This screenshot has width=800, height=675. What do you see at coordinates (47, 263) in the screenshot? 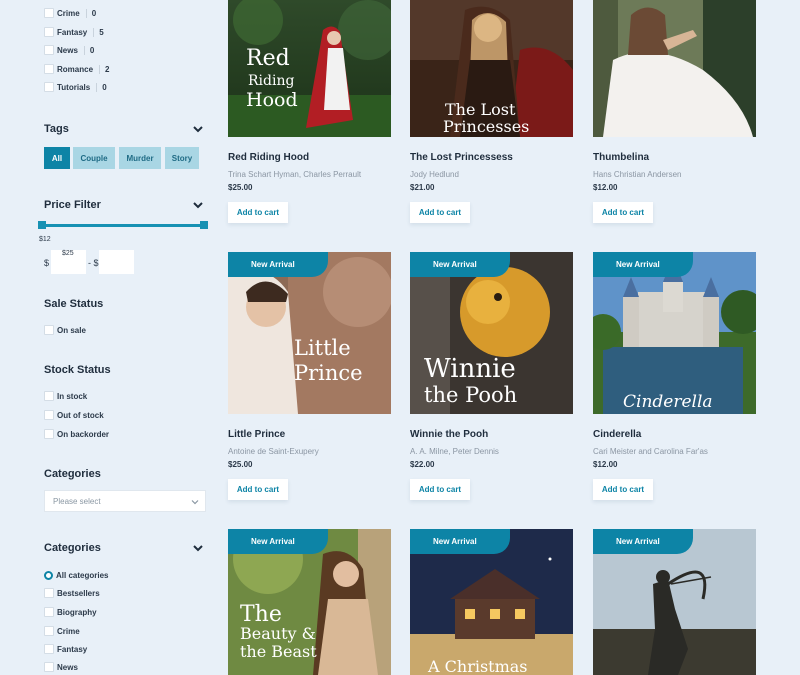
I see `currency-symbol: $` at bounding box center [47, 263].